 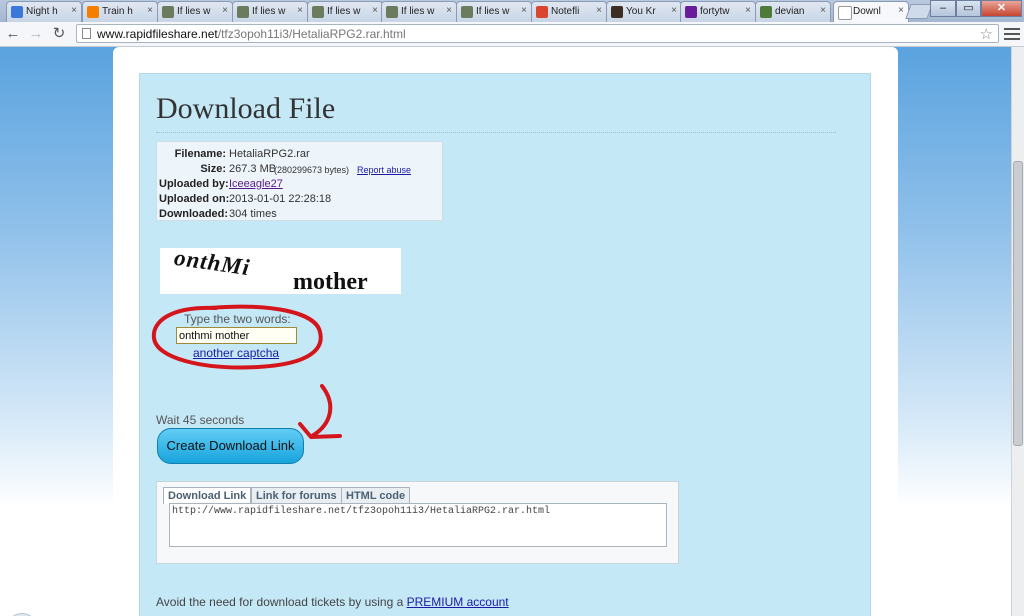 I want to click on back-arrow-icon: ←, so click(x=13, y=33).